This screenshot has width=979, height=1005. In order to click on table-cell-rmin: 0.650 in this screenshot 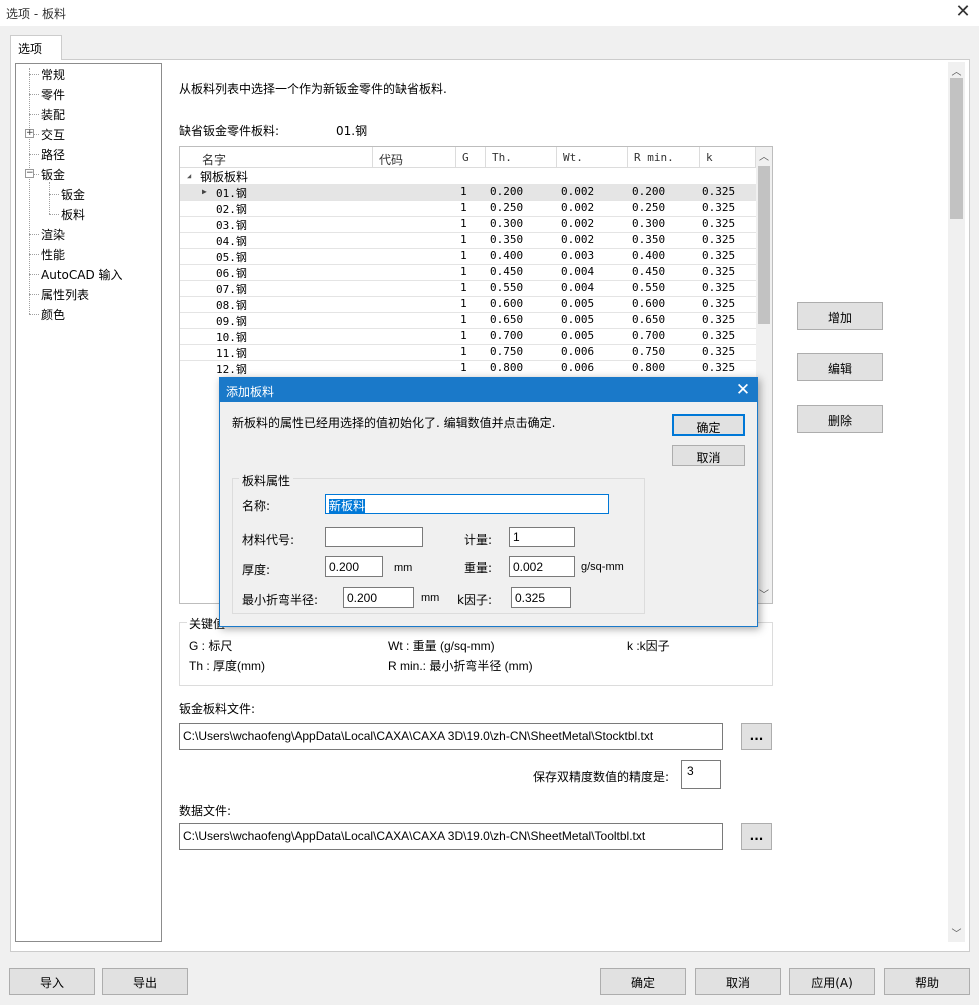, I will do `click(648, 320)`.